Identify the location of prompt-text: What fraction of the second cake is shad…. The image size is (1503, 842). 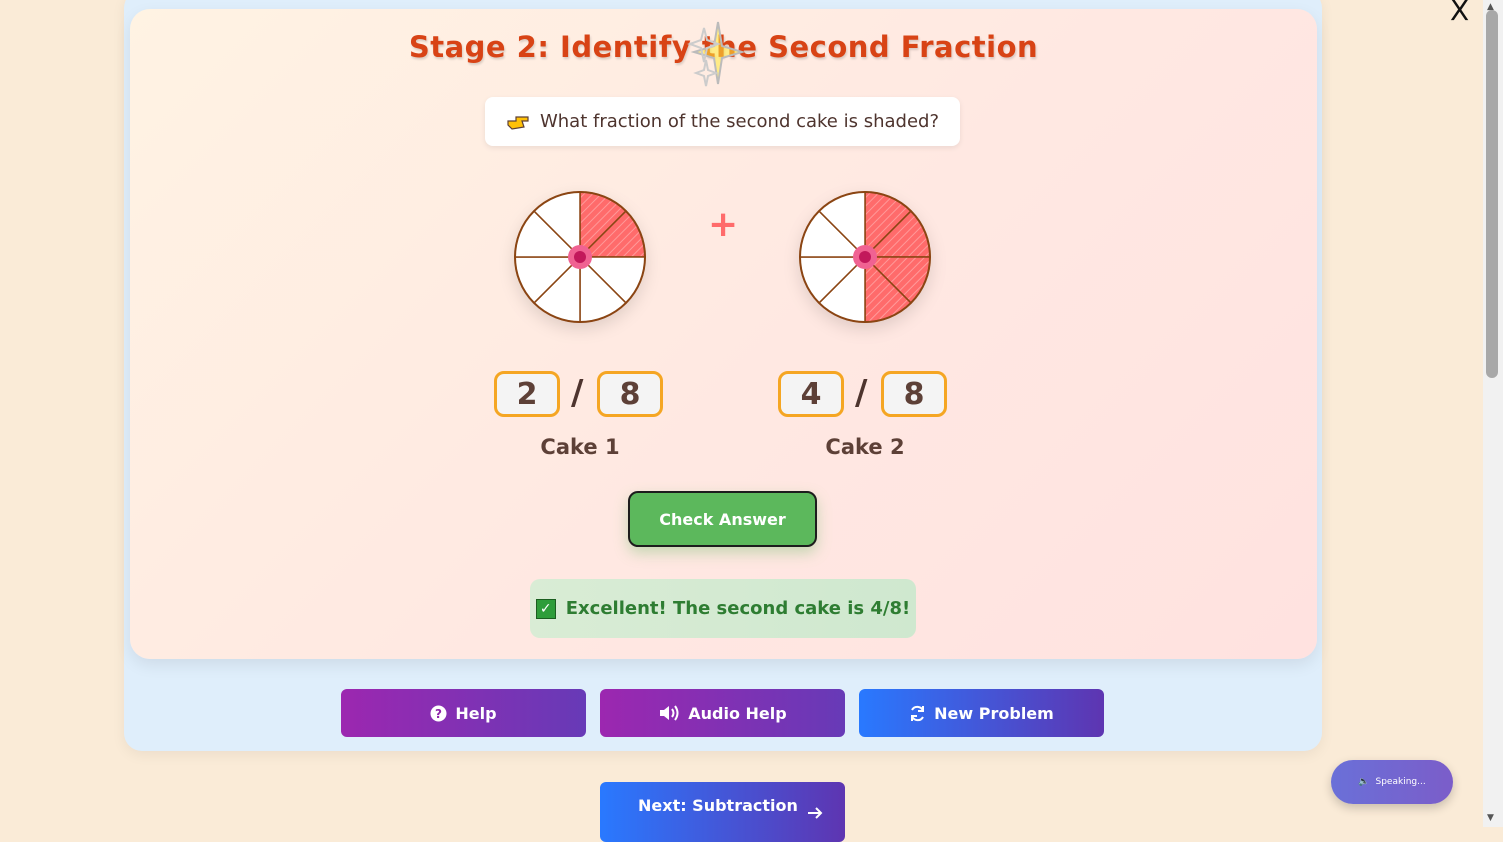
(739, 121).